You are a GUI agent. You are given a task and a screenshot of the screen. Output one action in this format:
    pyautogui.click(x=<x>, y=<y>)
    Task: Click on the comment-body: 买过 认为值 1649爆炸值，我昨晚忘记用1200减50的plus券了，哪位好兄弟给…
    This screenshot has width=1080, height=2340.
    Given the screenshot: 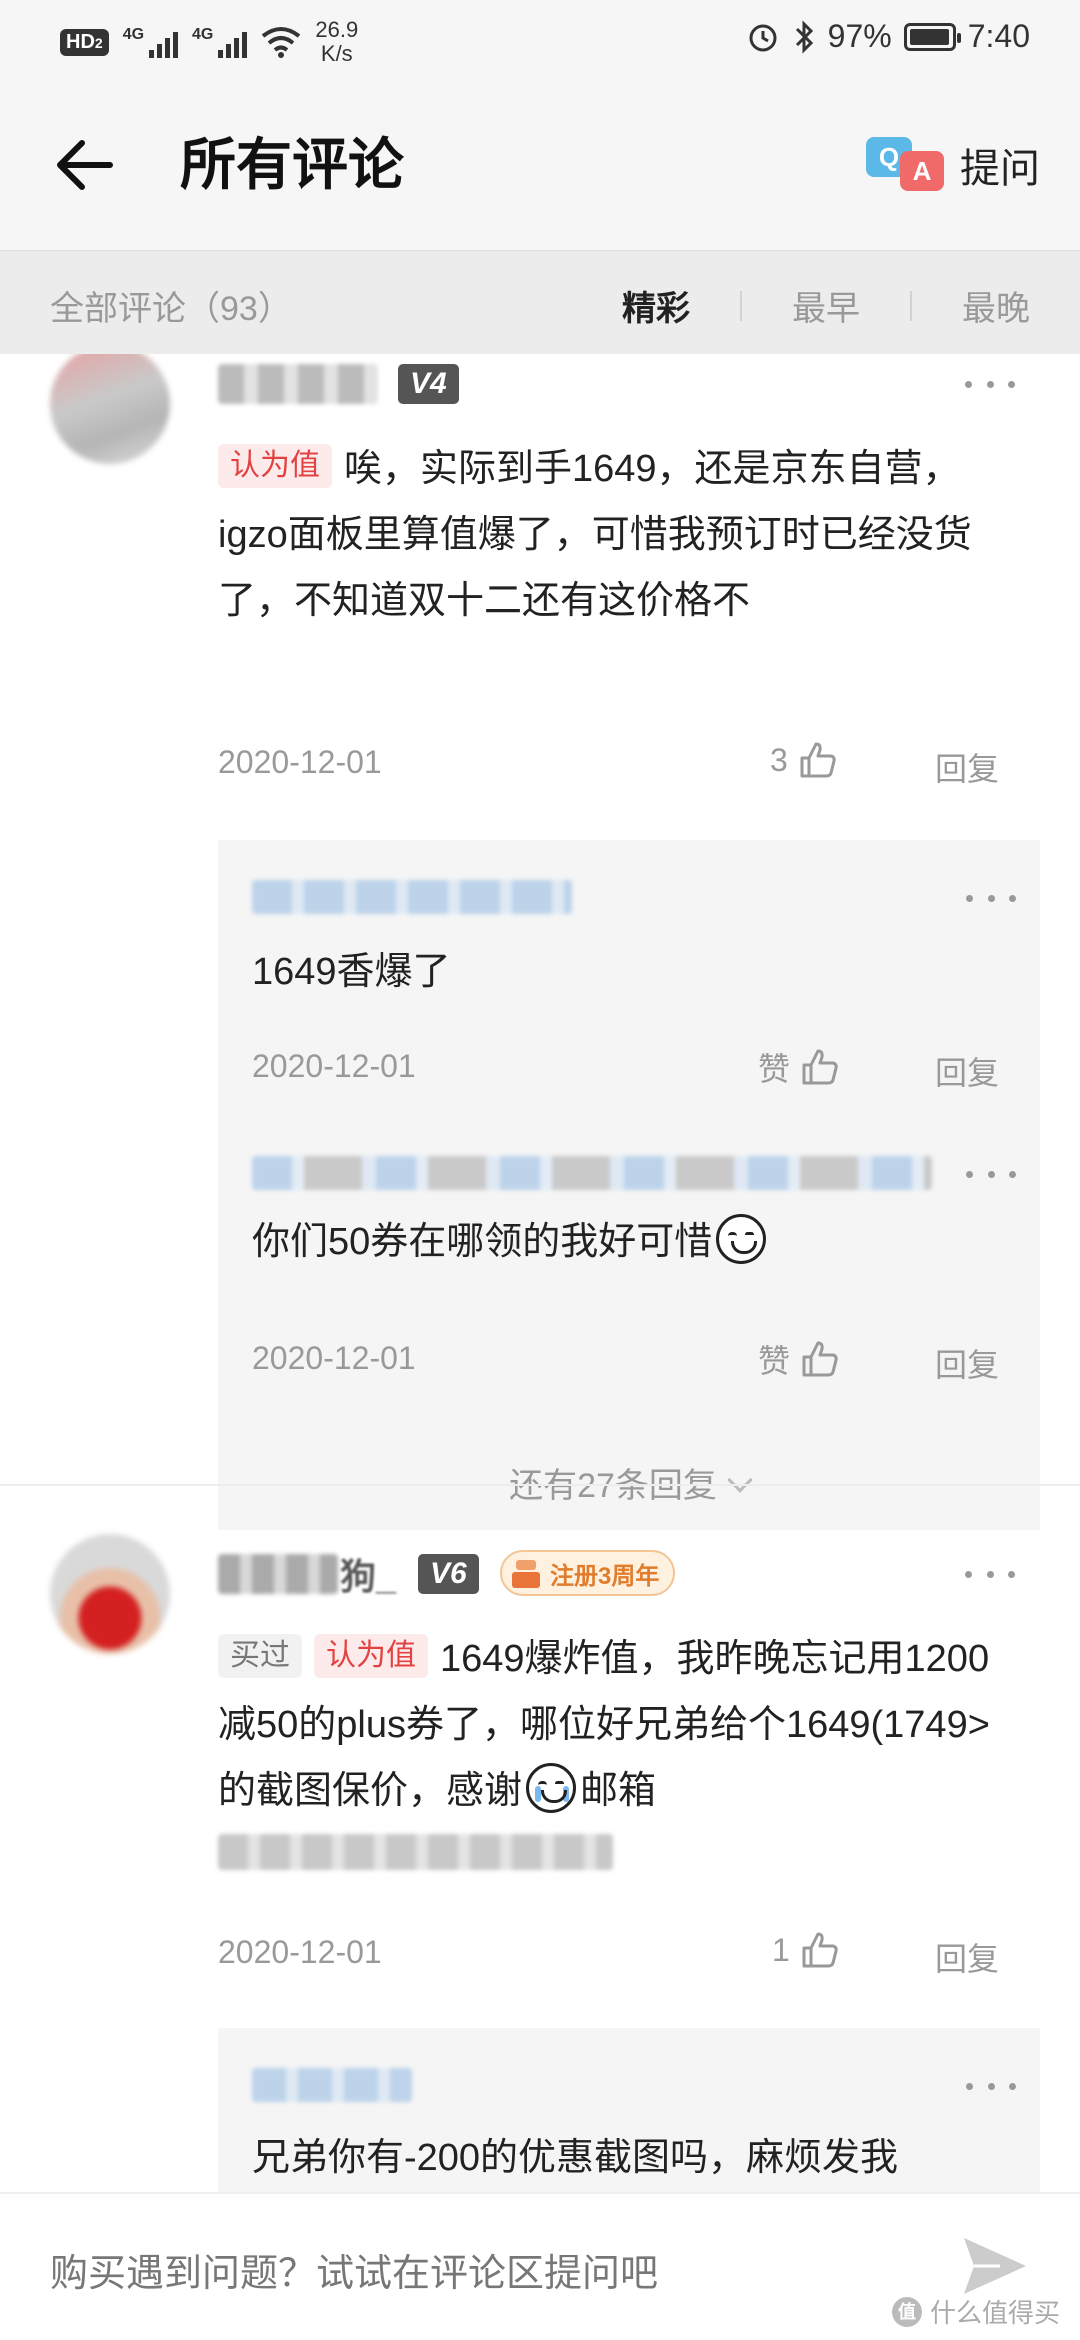 What is the action you would take?
    pyautogui.click(x=618, y=1725)
    